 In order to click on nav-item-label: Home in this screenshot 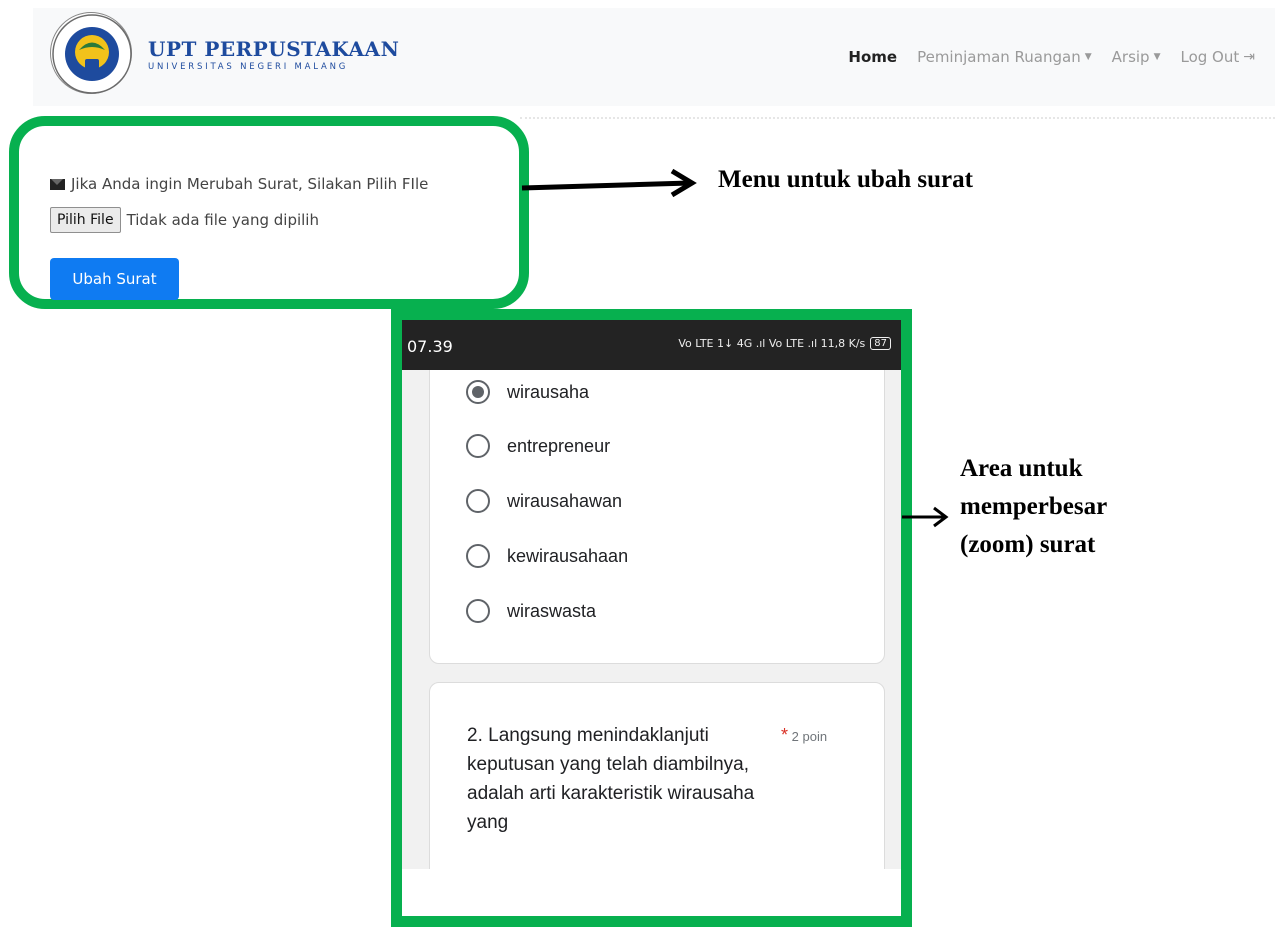, I will do `click(873, 57)`.